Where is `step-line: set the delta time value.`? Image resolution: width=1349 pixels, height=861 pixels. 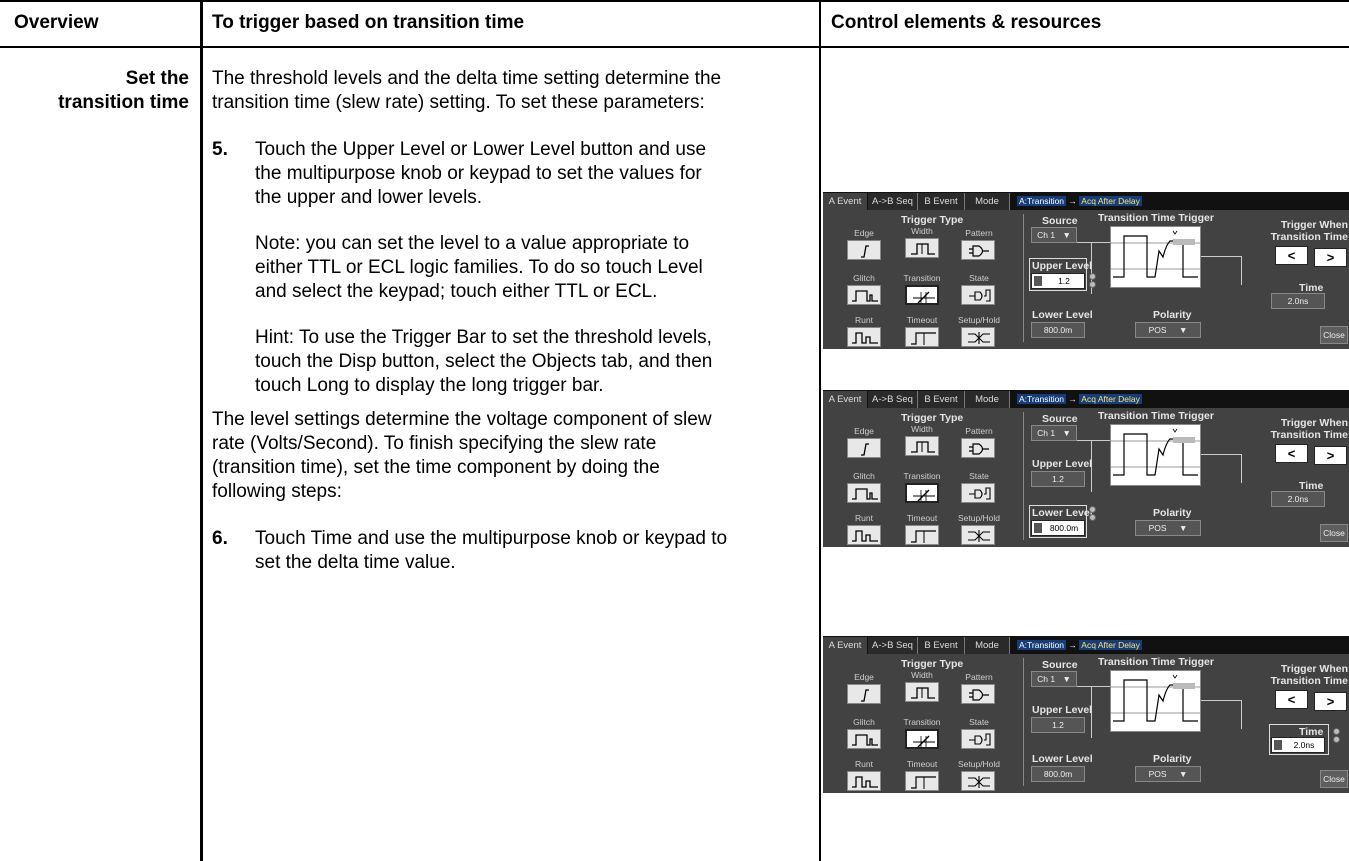 step-line: set the delta time value. is located at coordinates (355, 562).